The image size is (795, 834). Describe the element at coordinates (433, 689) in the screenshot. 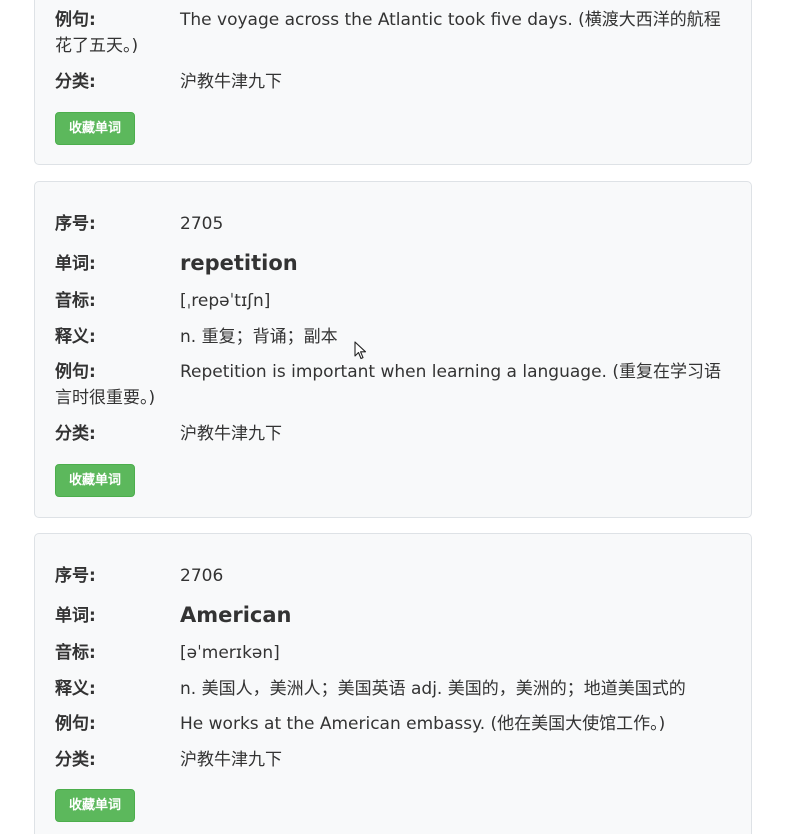

I see `meaning-value: n. 美国人，美洲人；美国英语 adj. 美国的，美洲的；地道美国式的` at that location.